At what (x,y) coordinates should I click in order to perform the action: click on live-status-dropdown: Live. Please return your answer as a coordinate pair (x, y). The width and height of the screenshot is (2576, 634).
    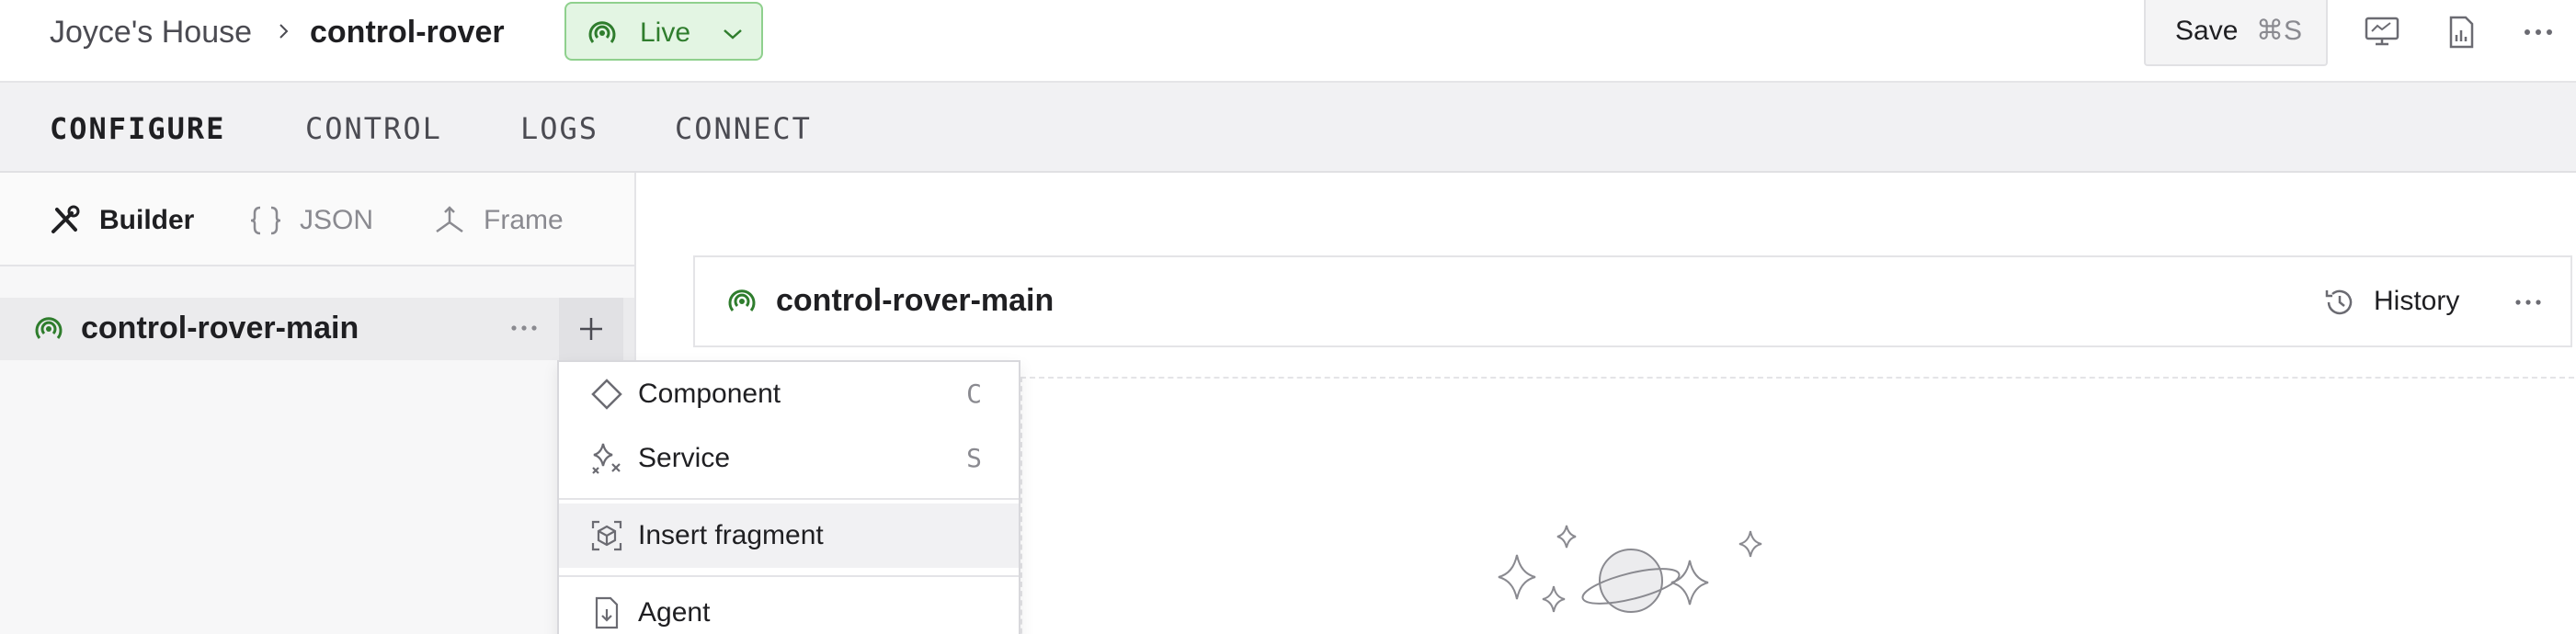
    Looking at the image, I should click on (663, 31).